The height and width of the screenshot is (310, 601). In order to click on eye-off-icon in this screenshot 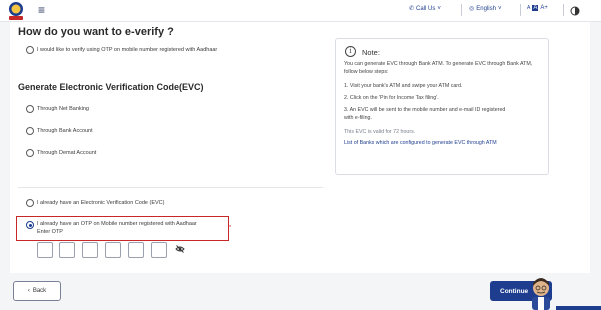, I will do `click(180, 249)`.